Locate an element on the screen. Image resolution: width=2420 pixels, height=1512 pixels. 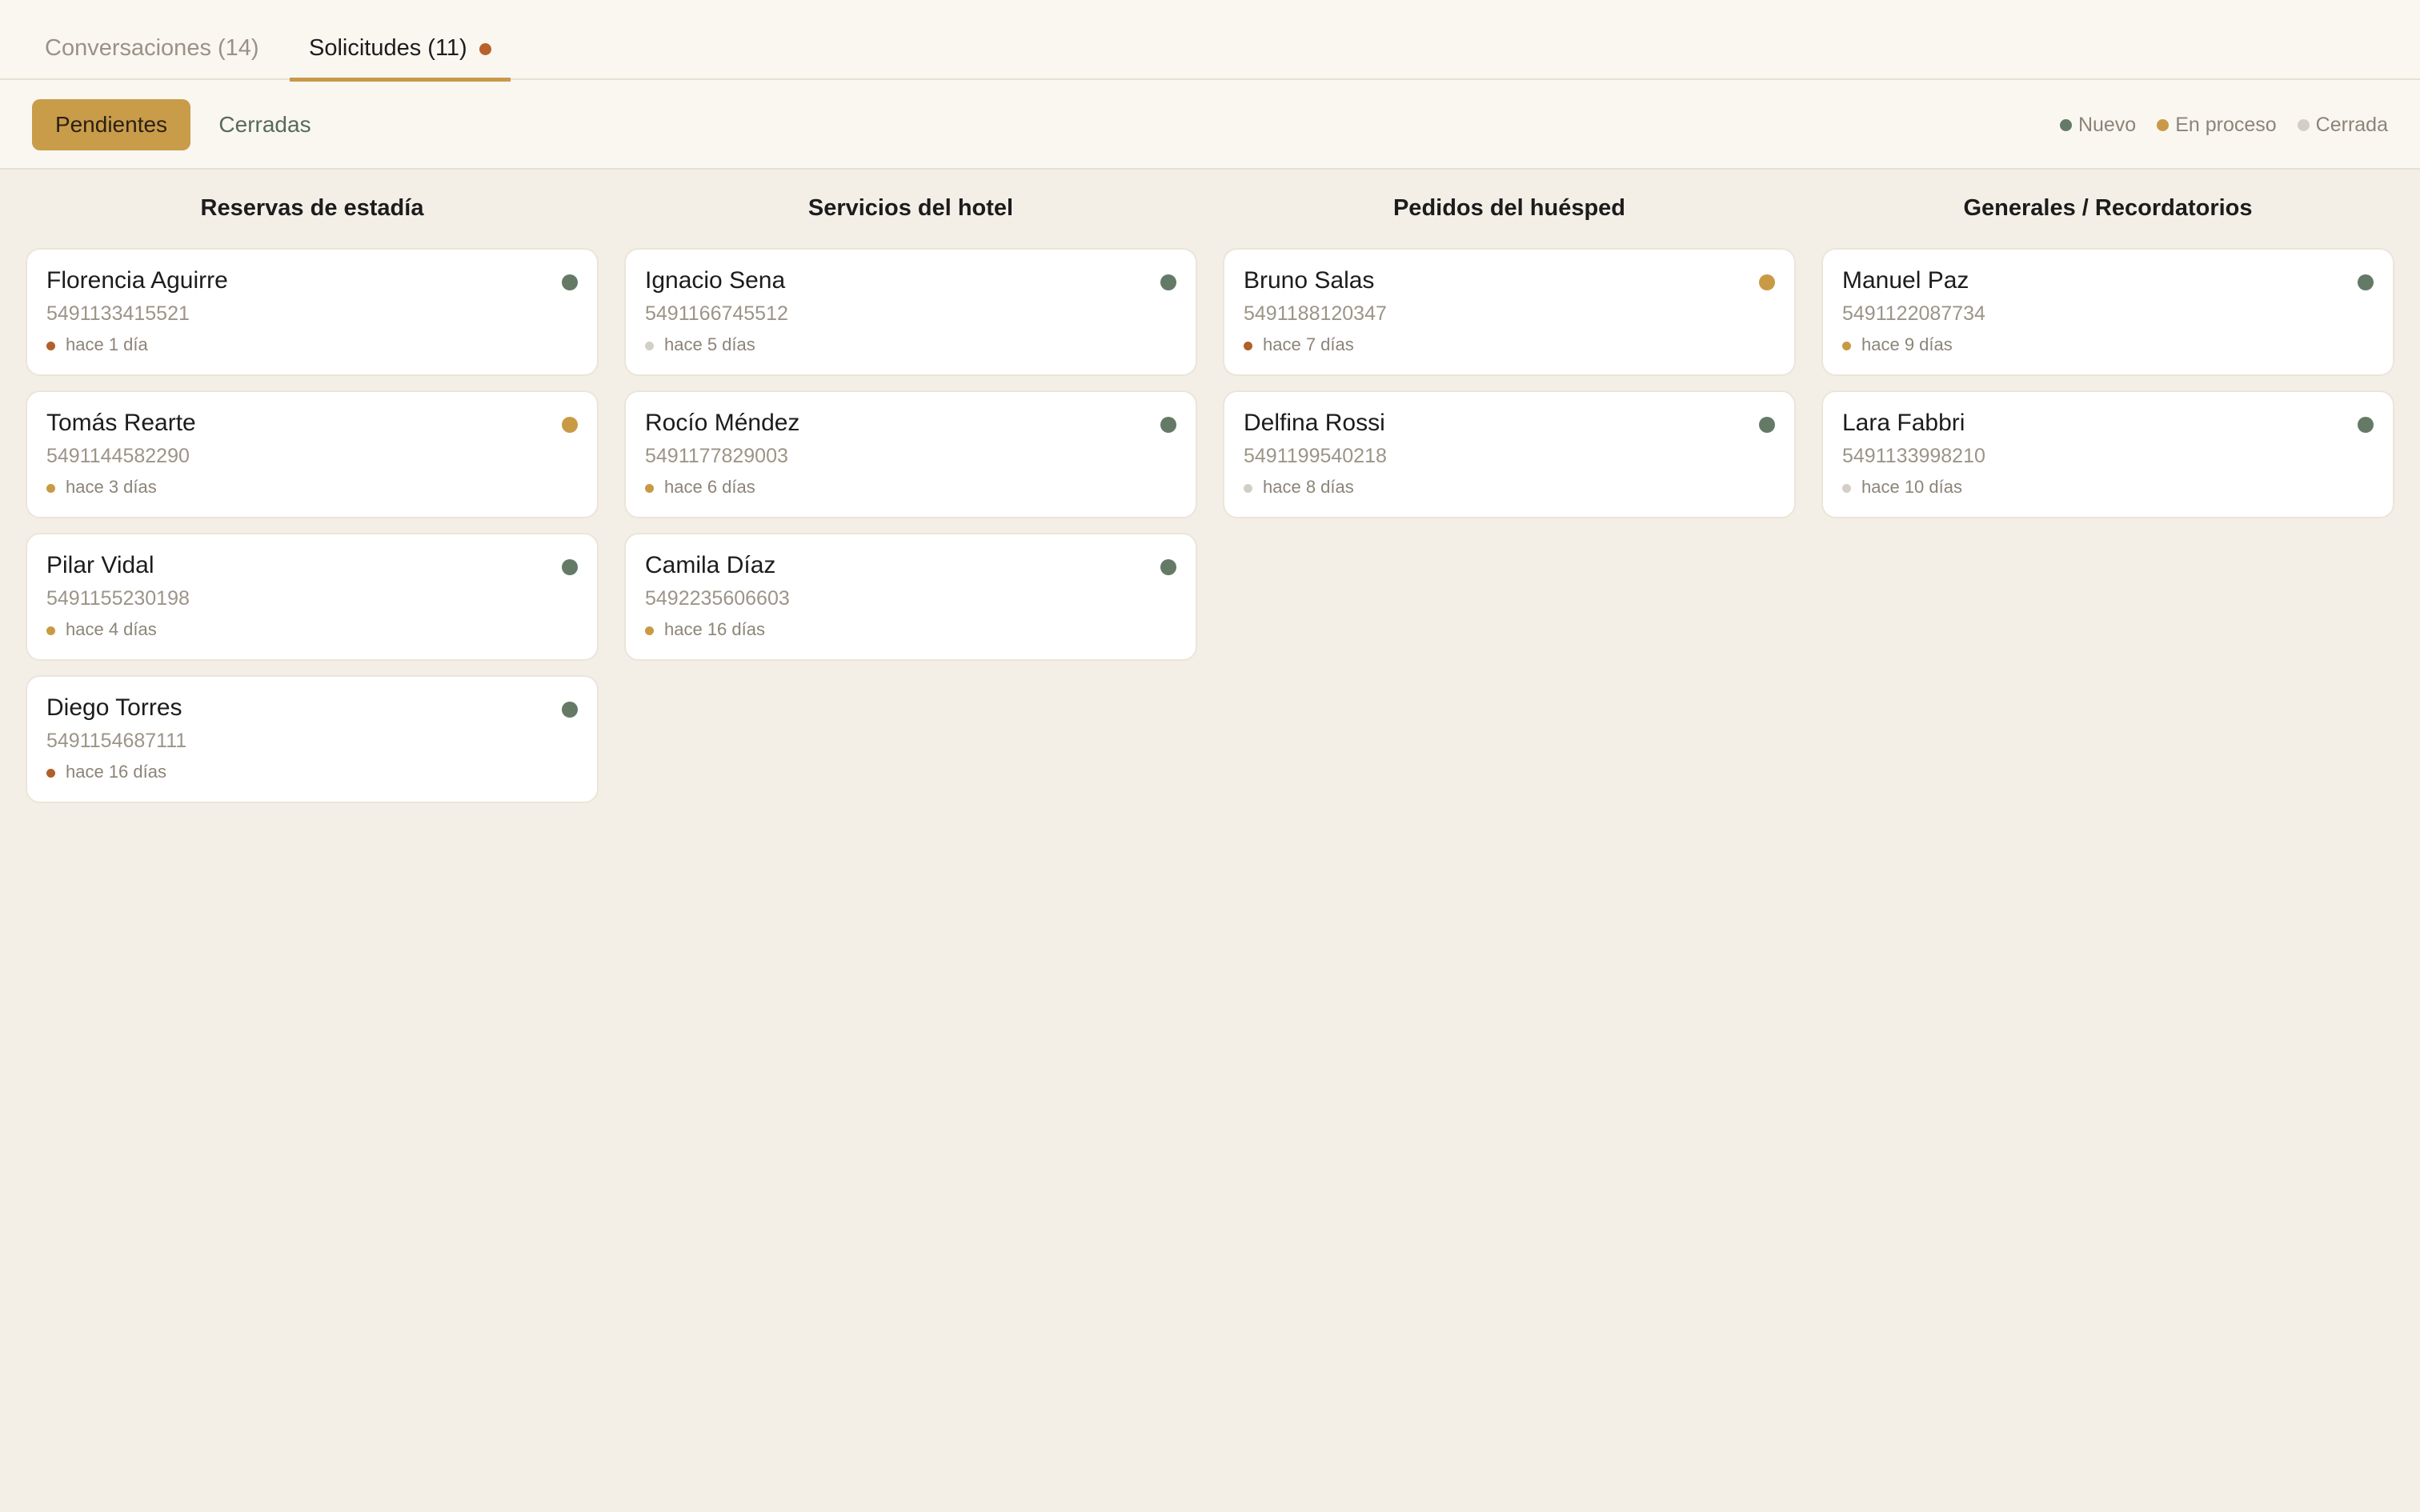
guest-phone: 5491154687111 is located at coordinates (116, 741).